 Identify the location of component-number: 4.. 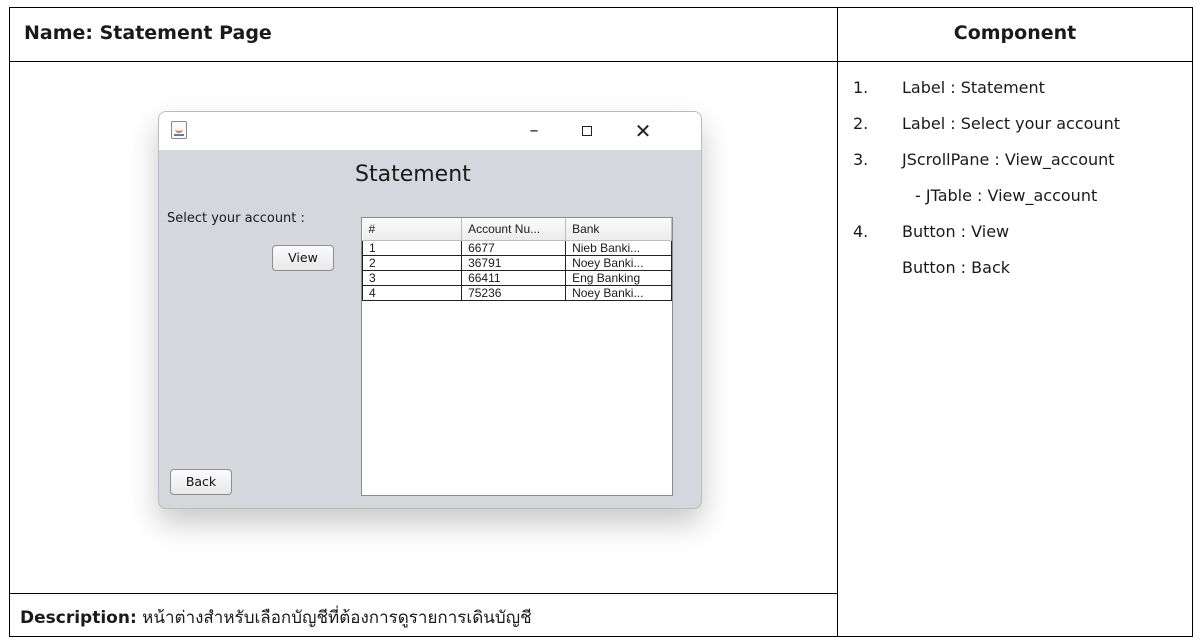
(861, 231).